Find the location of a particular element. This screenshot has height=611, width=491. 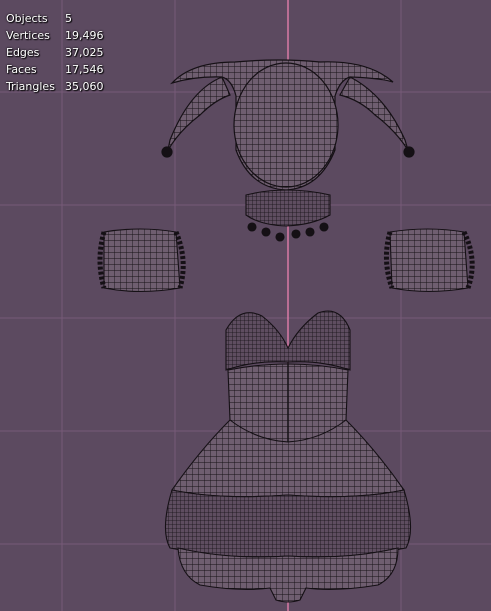

stat-value: 17,546 is located at coordinates (84, 69).